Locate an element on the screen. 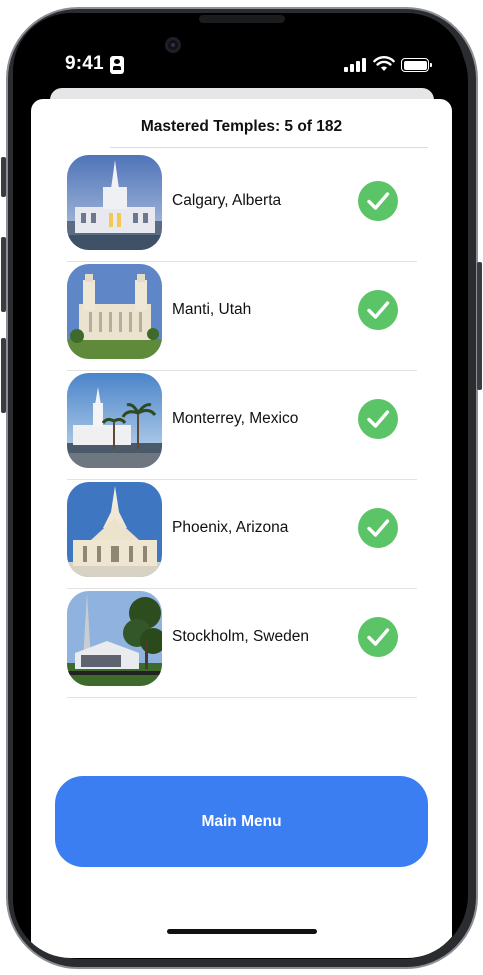 This screenshot has height=975, width=483. earpiece-speaker is located at coordinates (242, 19).